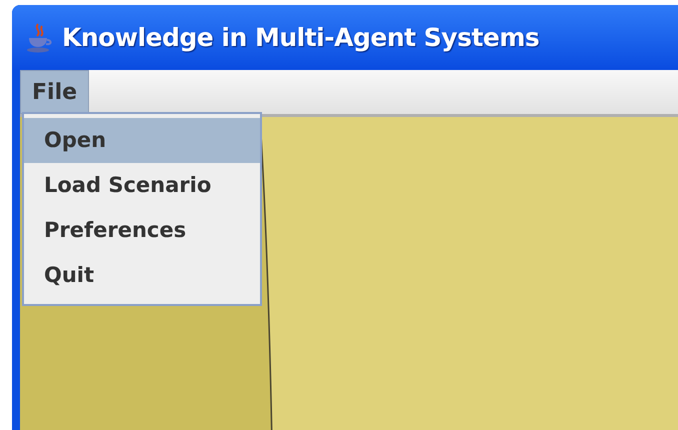 This screenshot has width=678, height=430. I want to click on file-menu: File, so click(55, 92).